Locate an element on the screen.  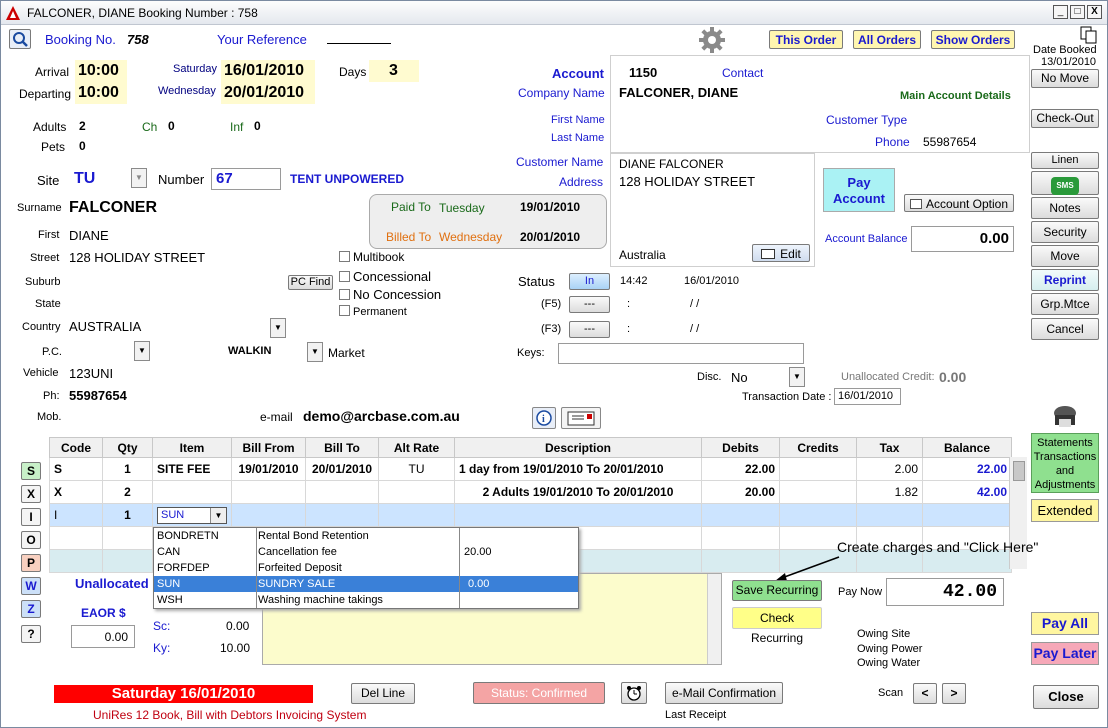
dropdown-option: BONDRETN Rental Bond Retention is located at coordinates (366, 536).